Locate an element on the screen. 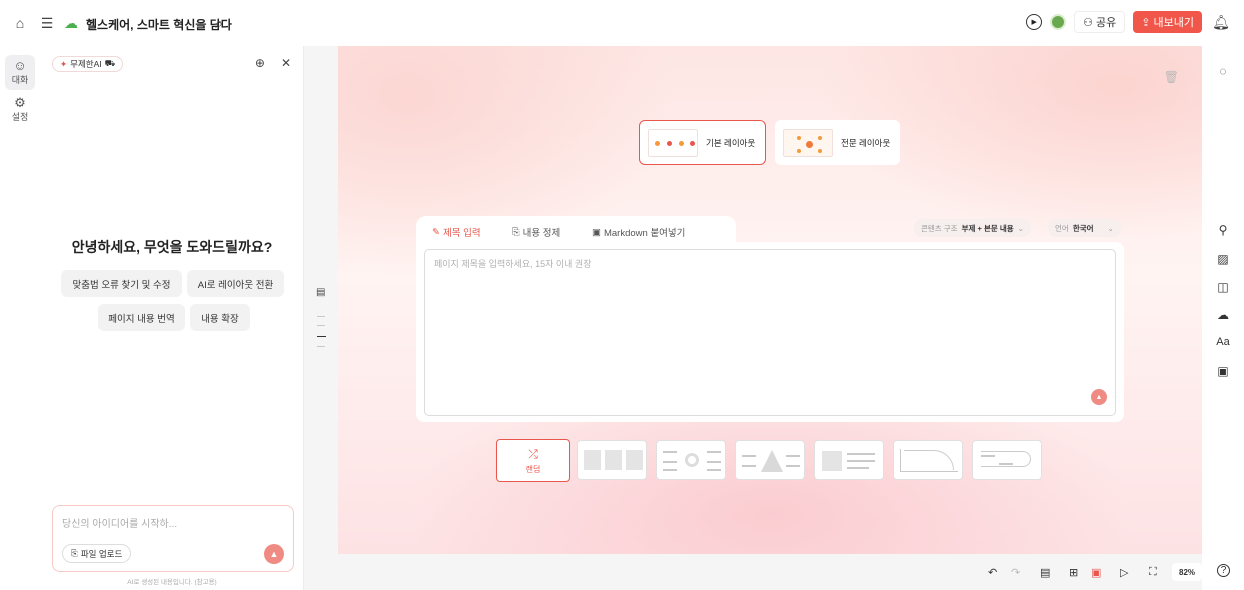 The width and height of the screenshot is (1244, 590). share-label: 공유 is located at coordinates (1106, 23).